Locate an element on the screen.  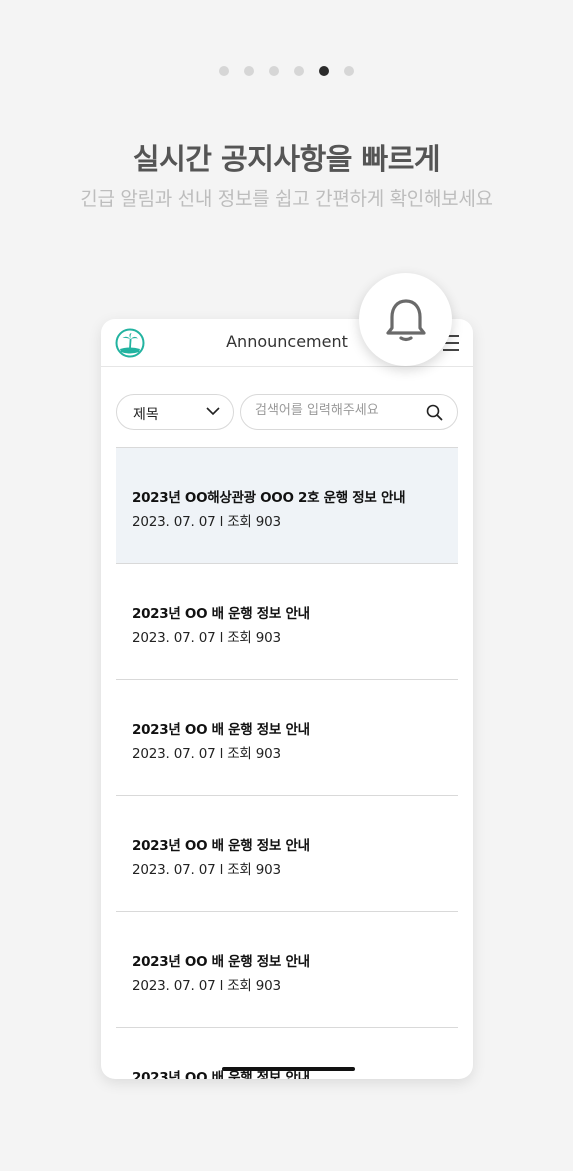
filter-select: 제목 is located at coordinates (175, 412).